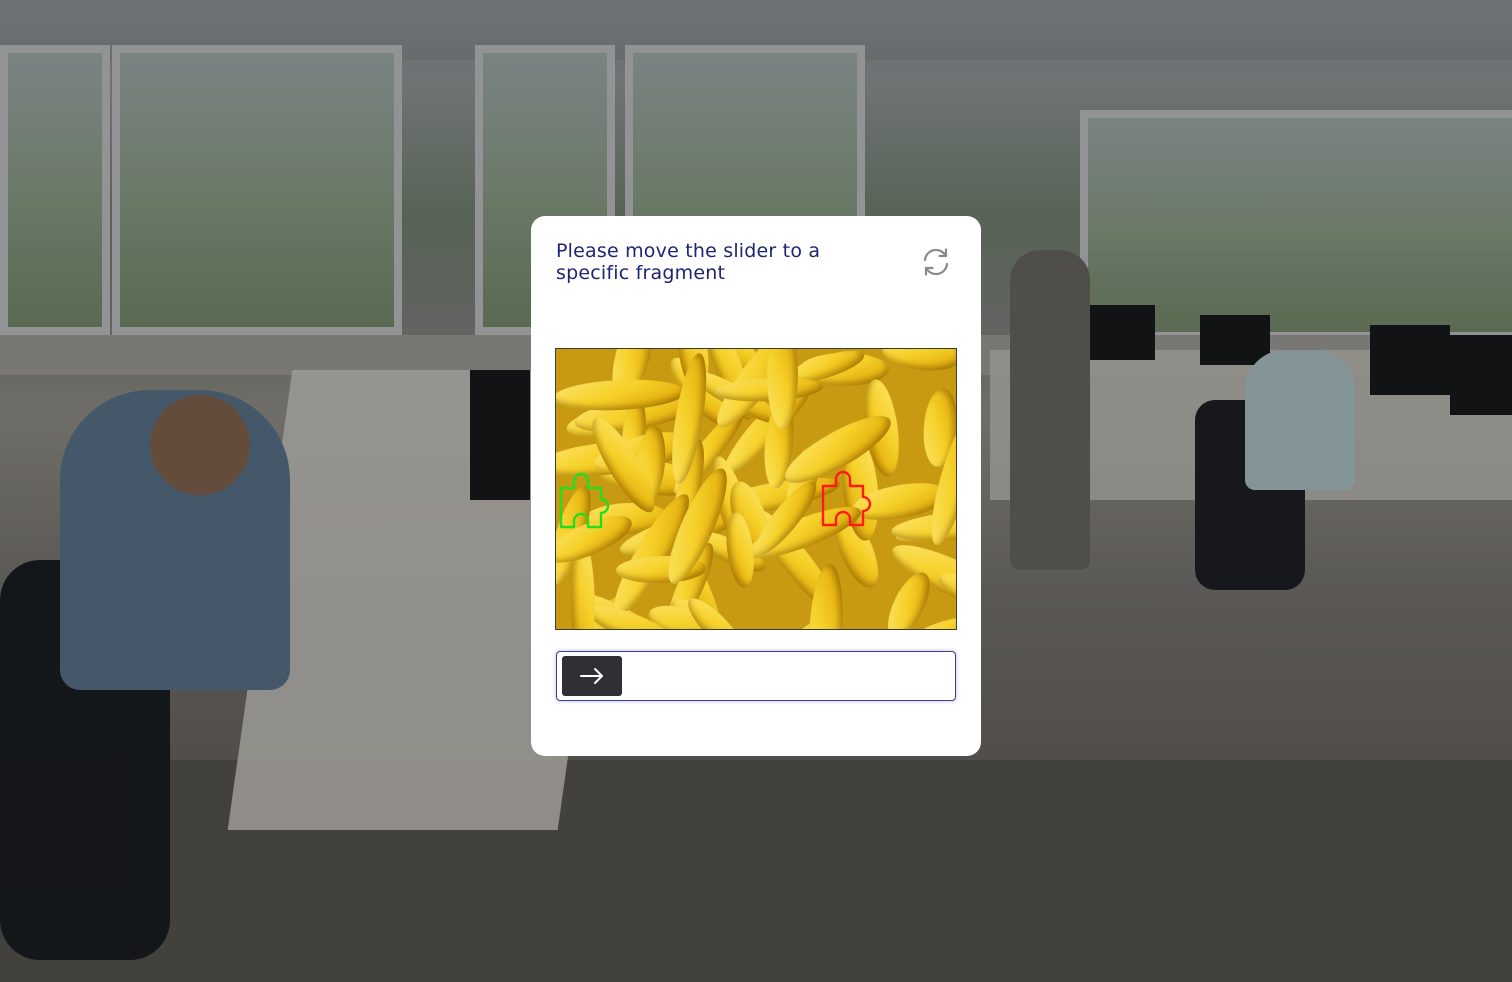  I want to click on arrow-right-icon, so click(591, 676).